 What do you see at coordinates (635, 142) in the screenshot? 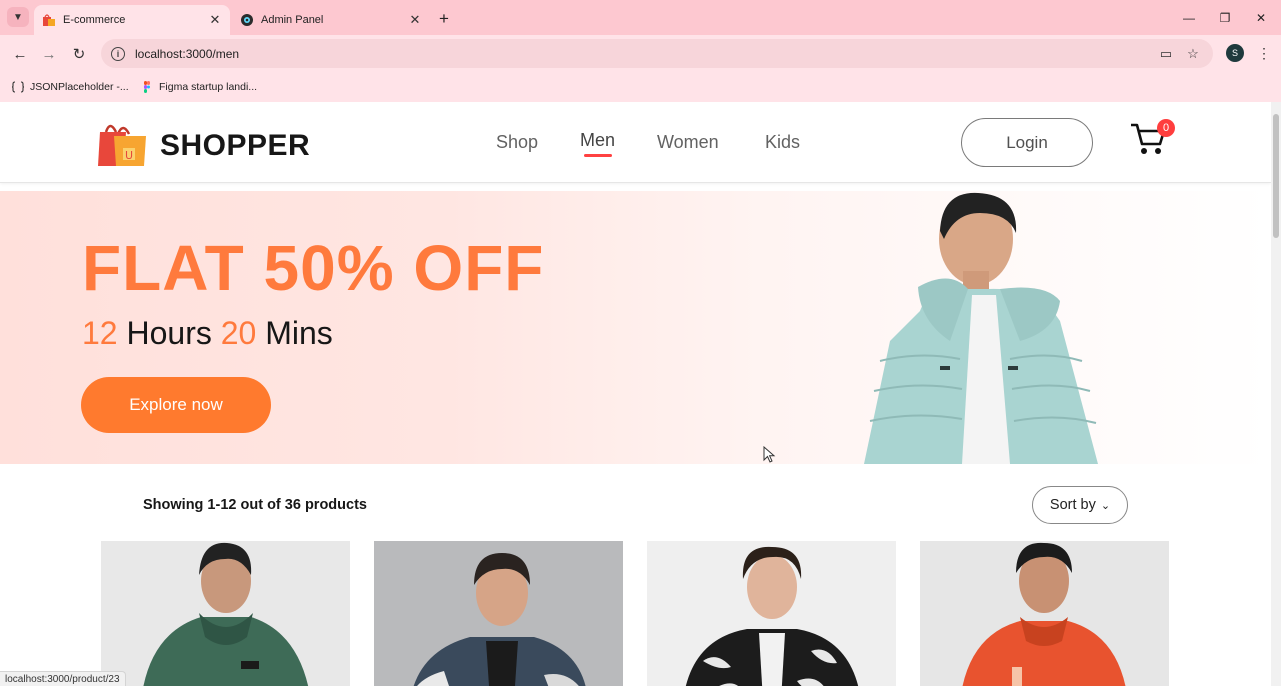
I see `site-navbar: U SHOPPER Shop Men Women Kids Login 0` at bounding box center [635, 142].